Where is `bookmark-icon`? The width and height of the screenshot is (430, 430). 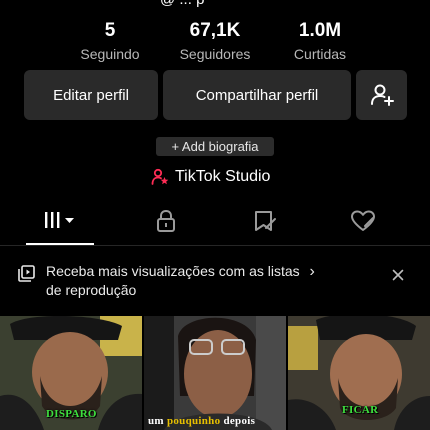 bookmark-icon is located at coordinates (265, 221).